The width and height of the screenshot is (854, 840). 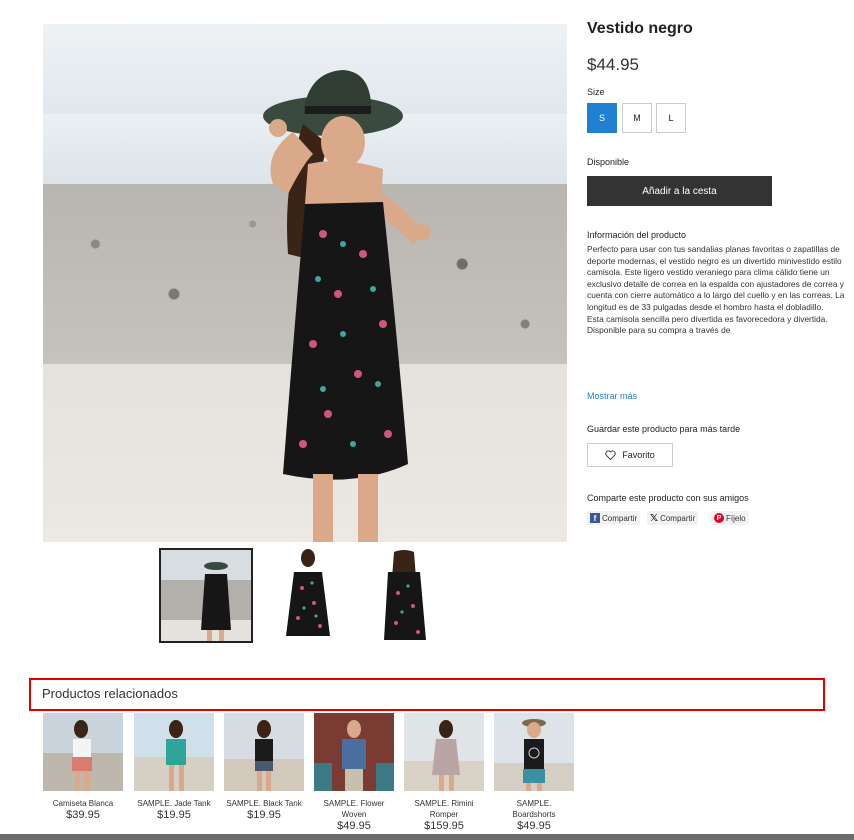 What do you see at coordinates (610, 455) in the screenshot?
I see `heart-icon` at bounding box center [610, 455].